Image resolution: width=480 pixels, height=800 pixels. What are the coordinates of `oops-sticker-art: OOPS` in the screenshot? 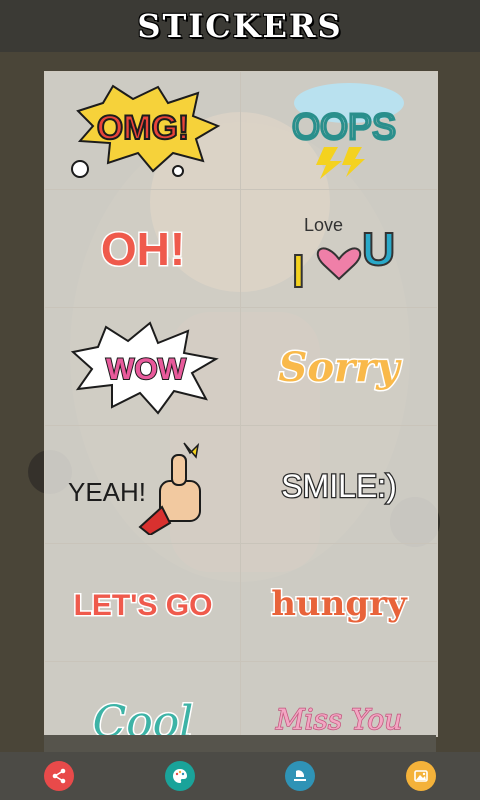 It's located at (347, 130).